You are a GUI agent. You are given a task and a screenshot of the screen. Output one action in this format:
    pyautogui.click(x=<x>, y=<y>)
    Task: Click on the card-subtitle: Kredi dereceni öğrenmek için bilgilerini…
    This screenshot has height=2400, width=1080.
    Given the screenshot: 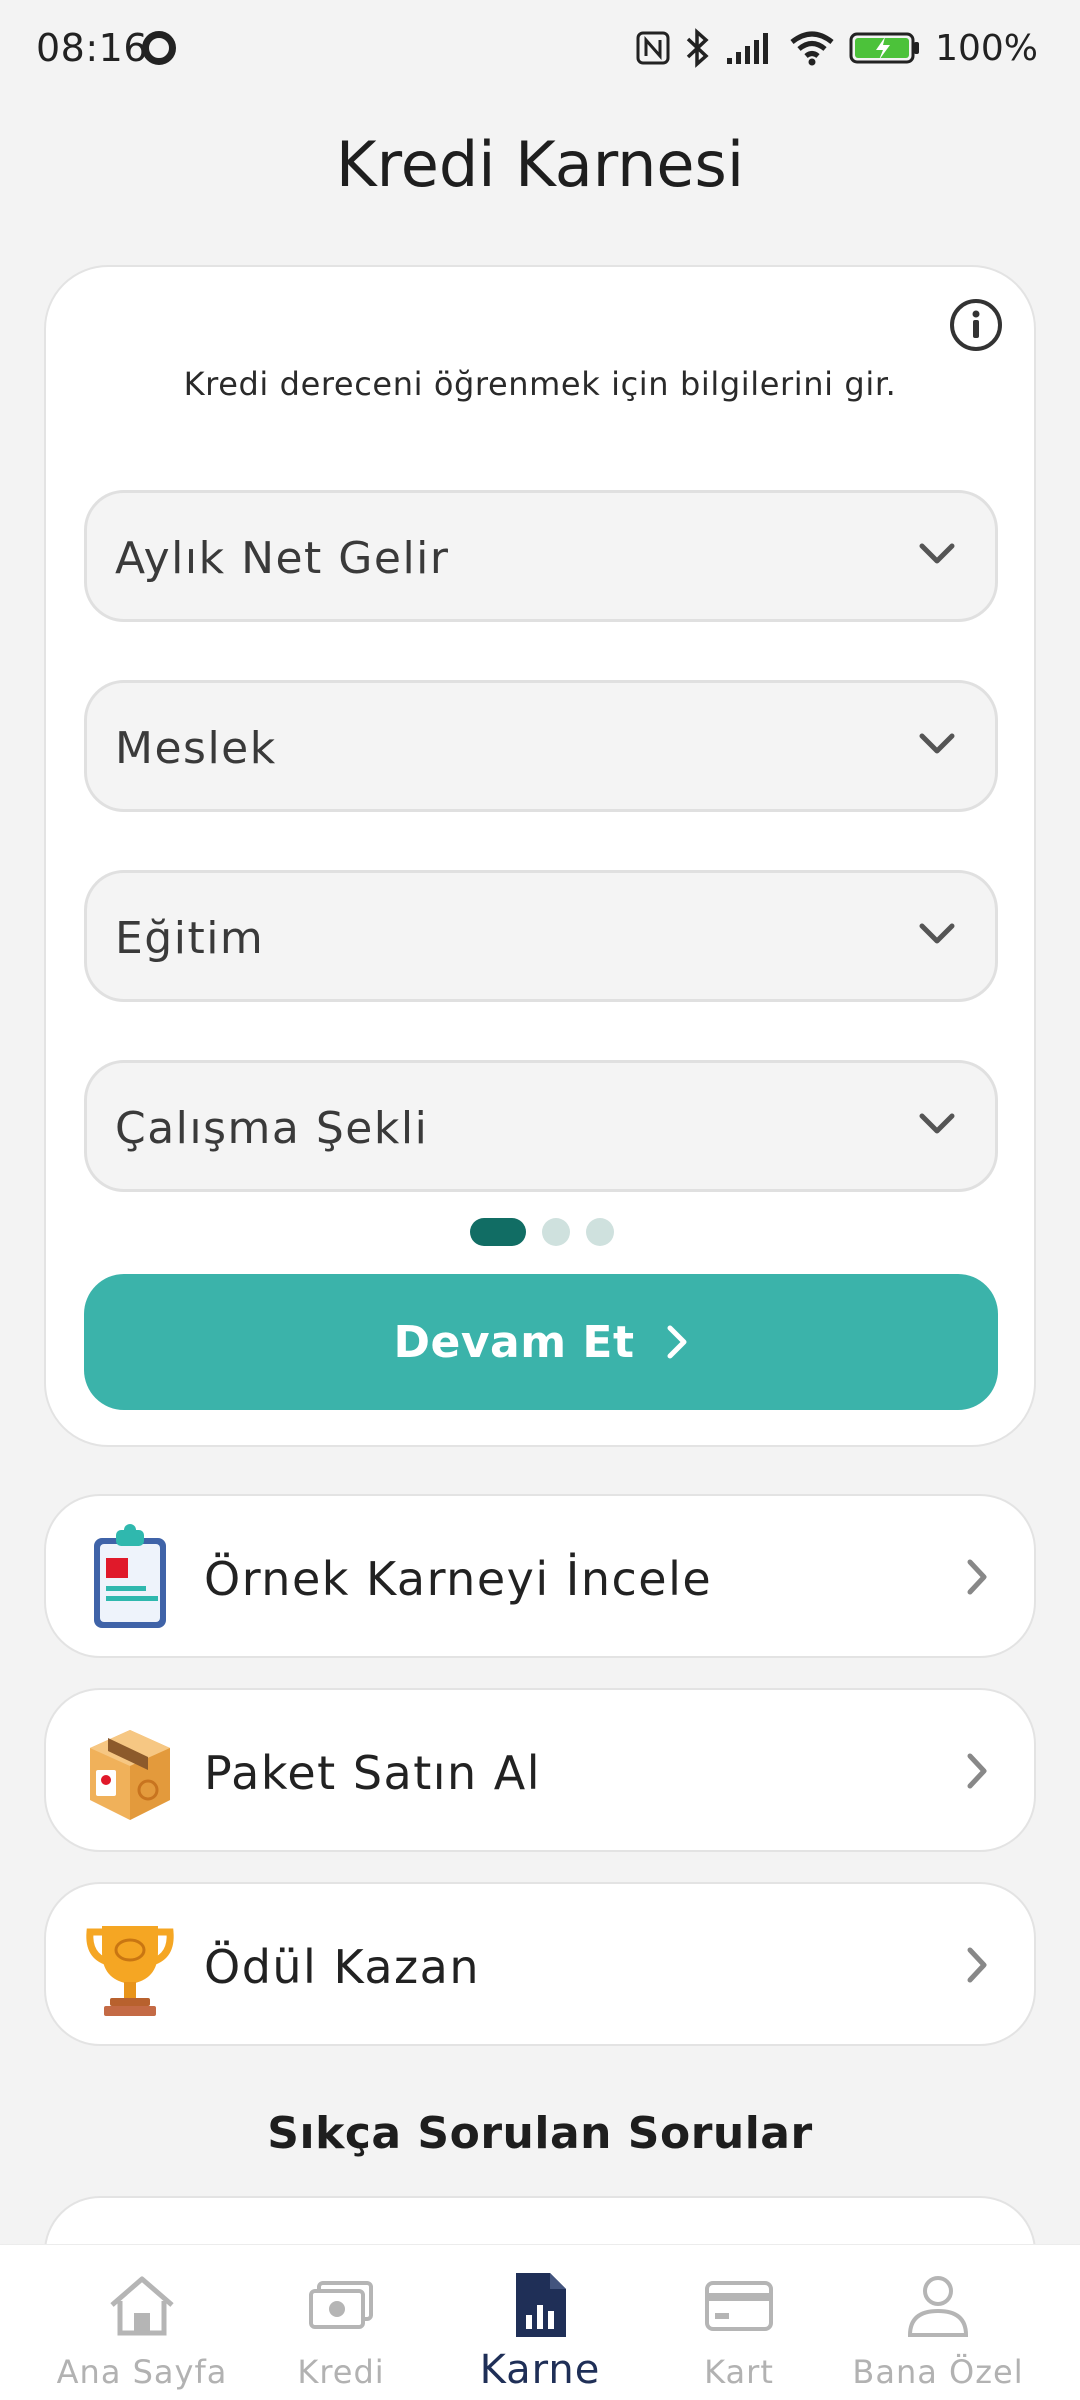 What is the action you would take?
    pyautogui.click(x=540, y=384)
    